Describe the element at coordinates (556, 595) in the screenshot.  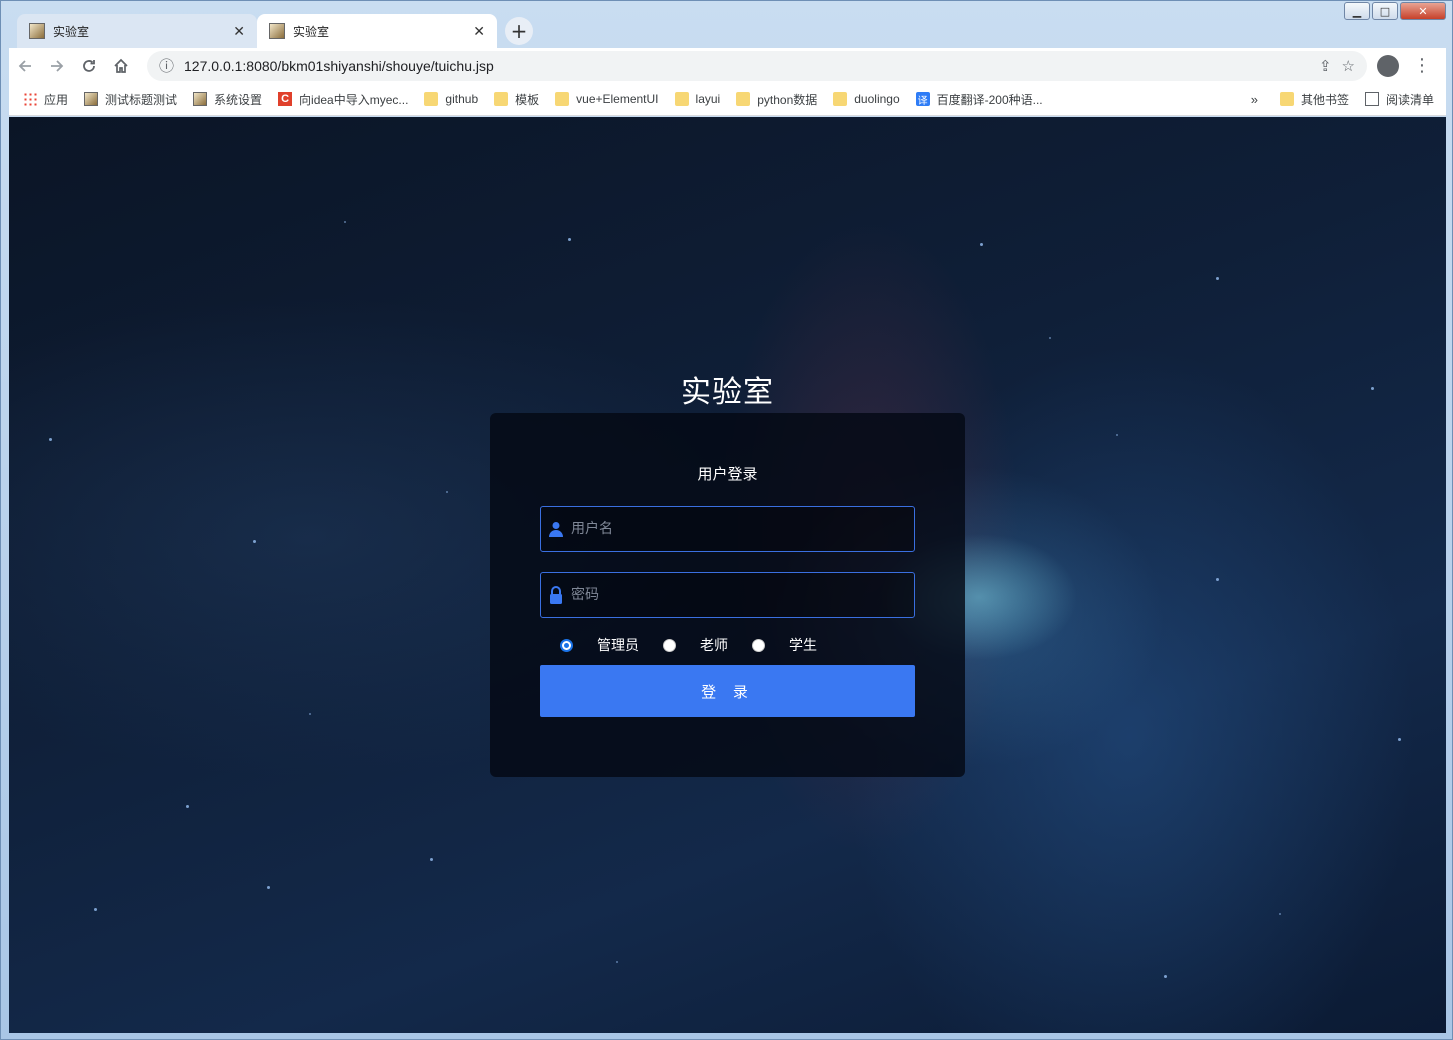
I see `lock-icon` at that location.